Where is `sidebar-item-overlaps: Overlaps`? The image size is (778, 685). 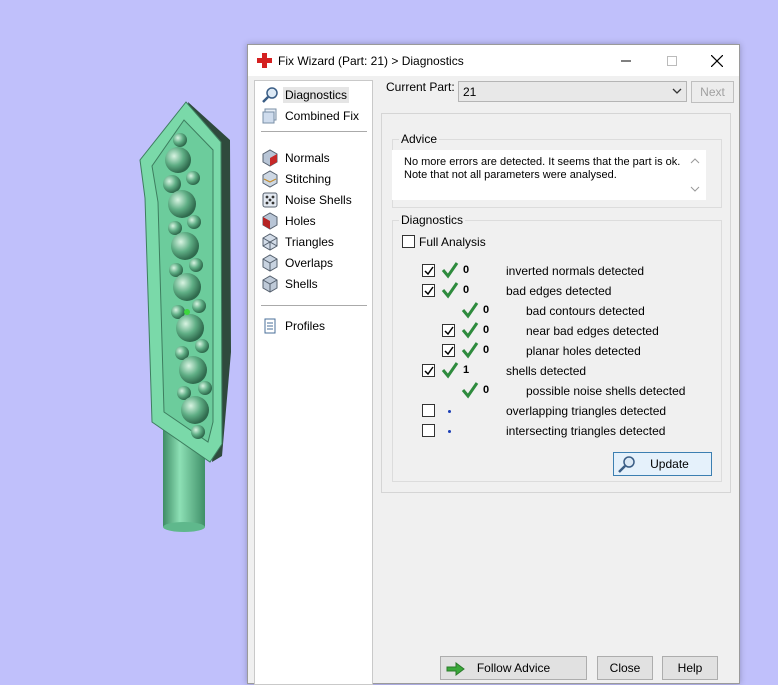 sidebar-item-overlaps: Overlaps is located at coordinates (313, 263).